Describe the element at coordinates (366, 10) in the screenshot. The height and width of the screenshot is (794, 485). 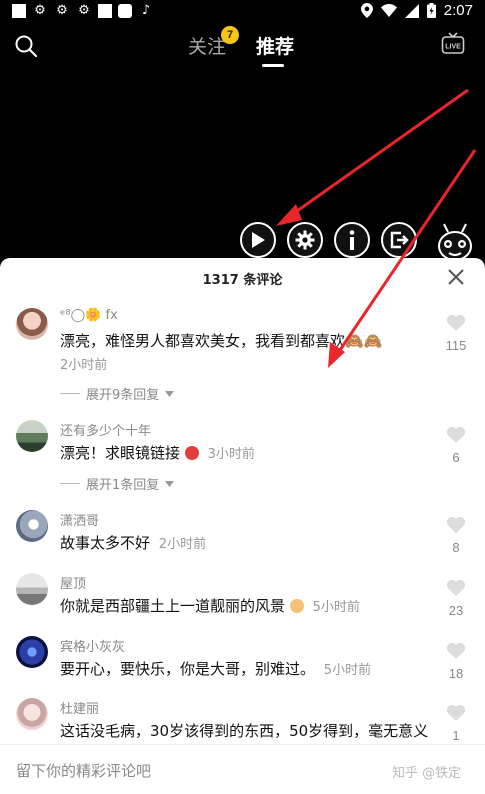
I see `location-icon` at that location.